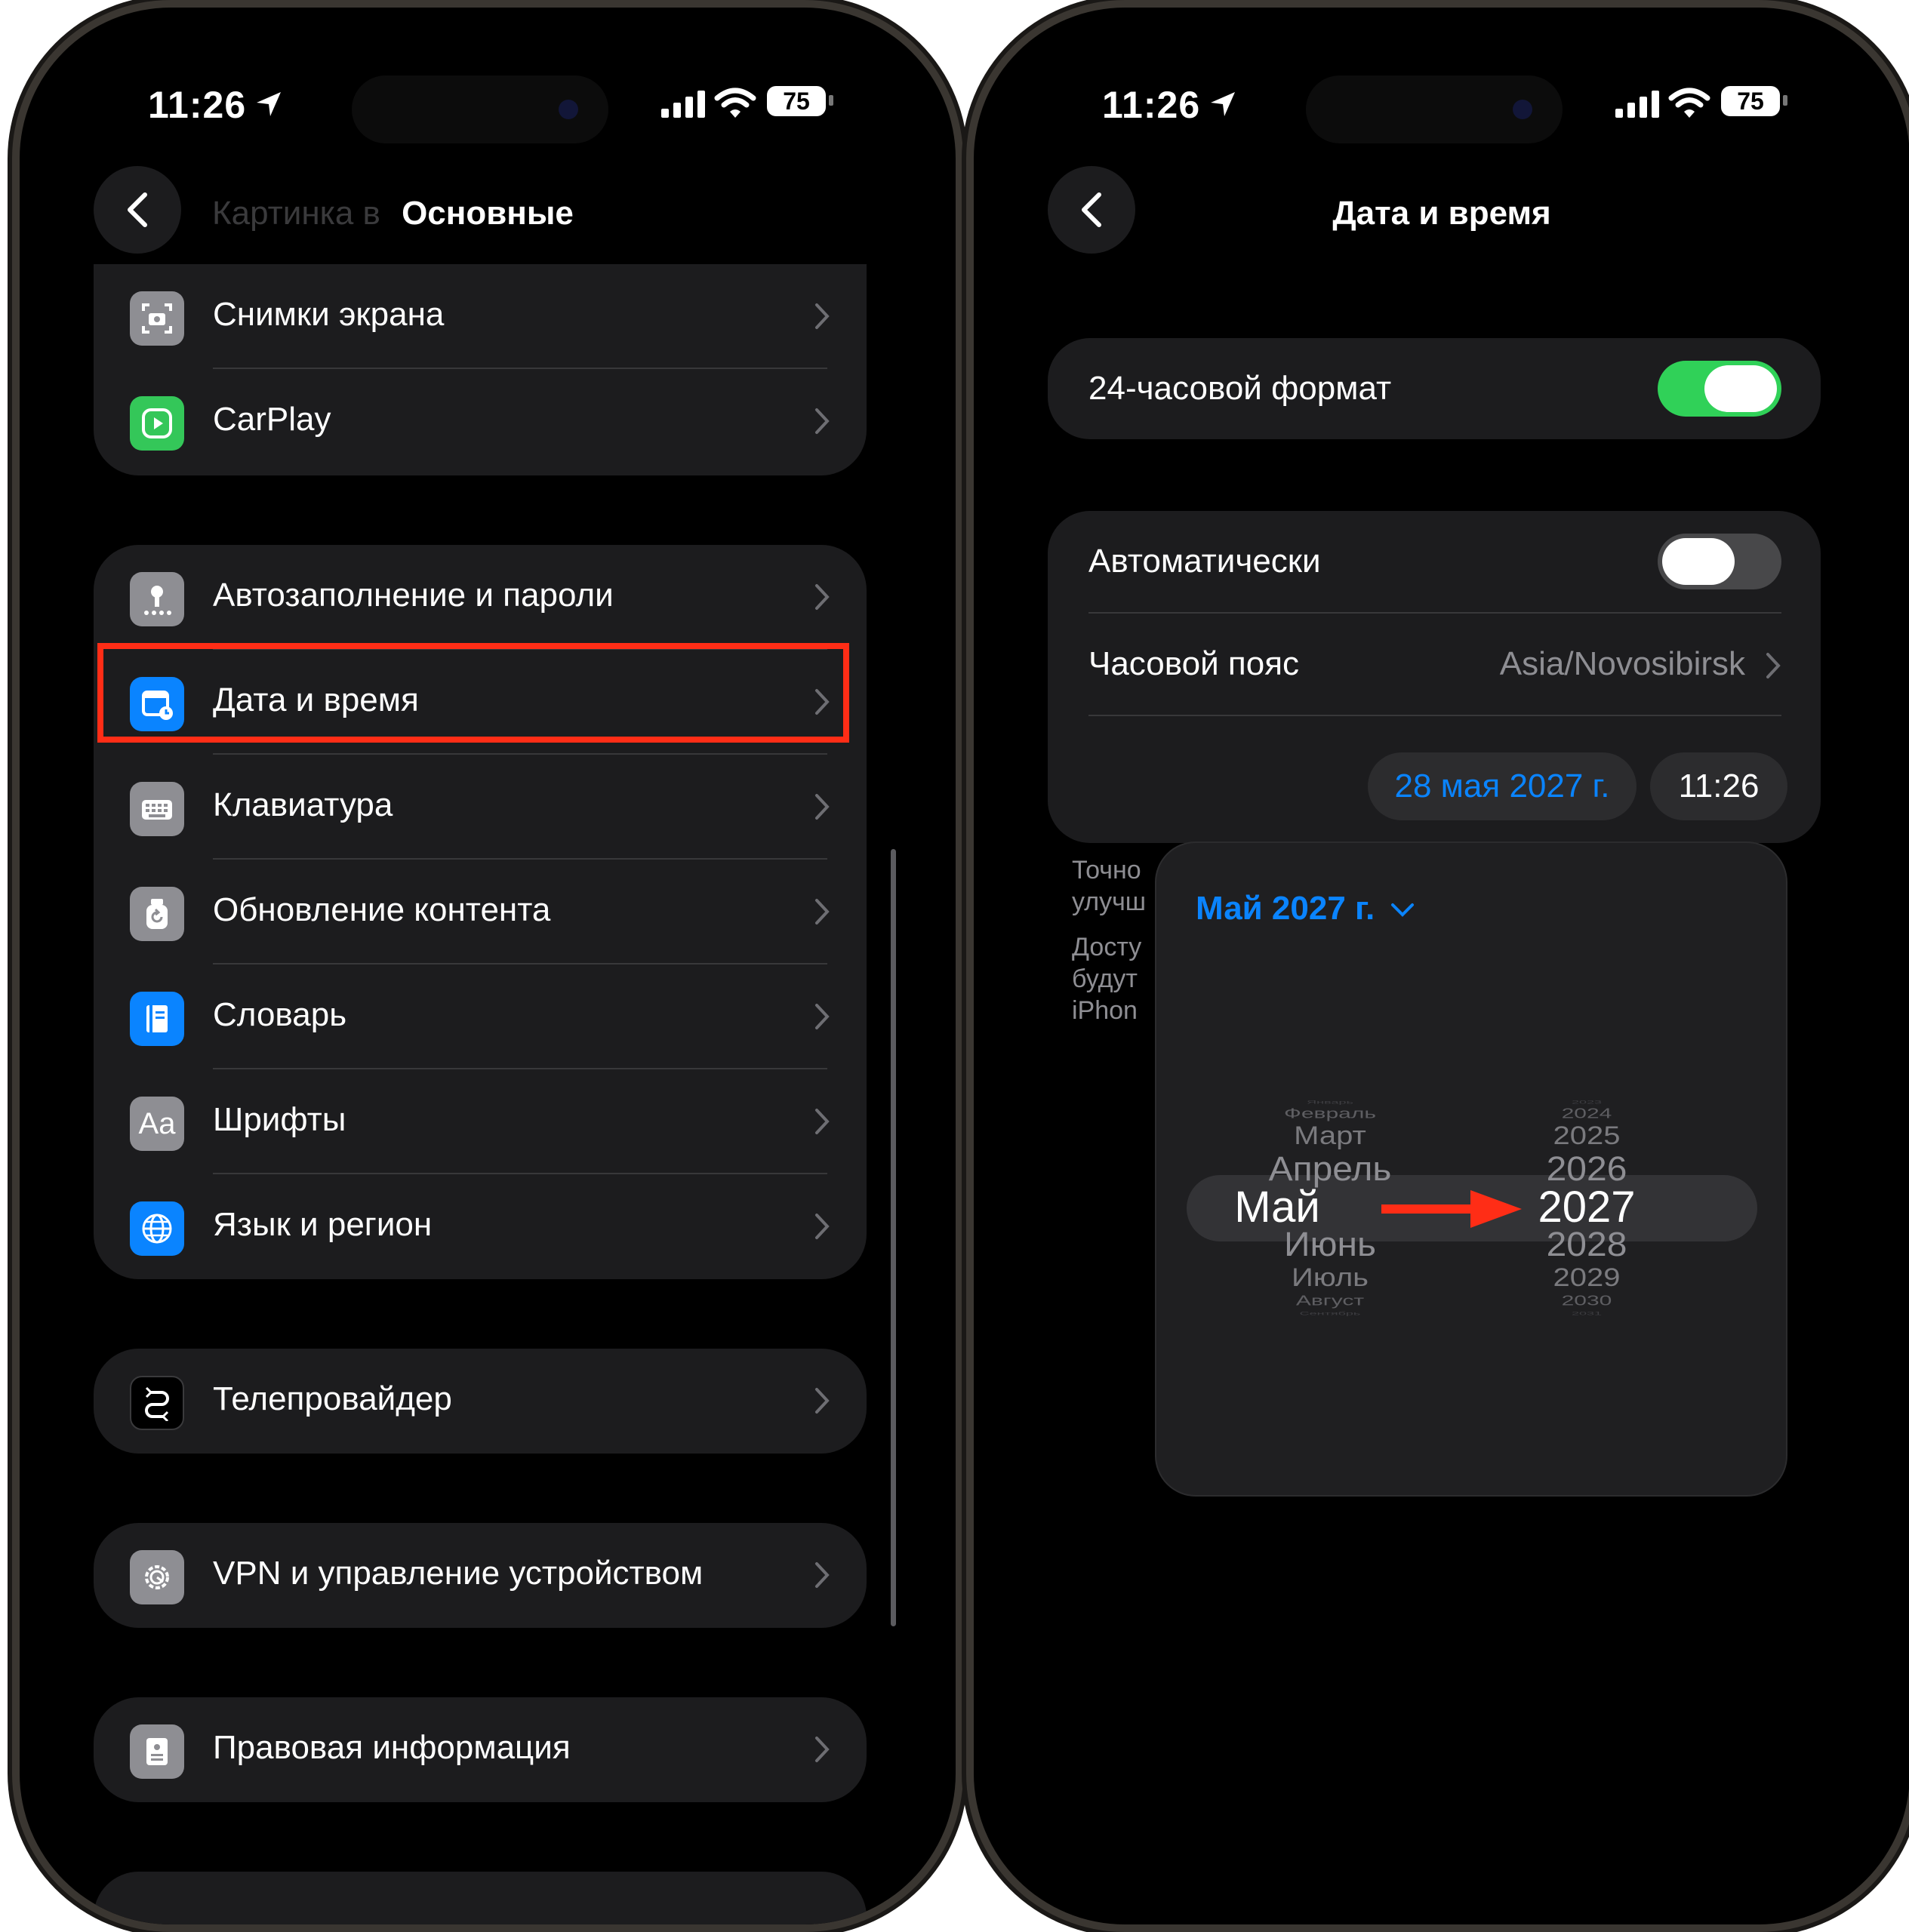 The image size is (1909, 1932). Describe the element at coordinates (414, 595) in the screenshot. I see `list-item-label: Автозаполнение и пароли` at that location.